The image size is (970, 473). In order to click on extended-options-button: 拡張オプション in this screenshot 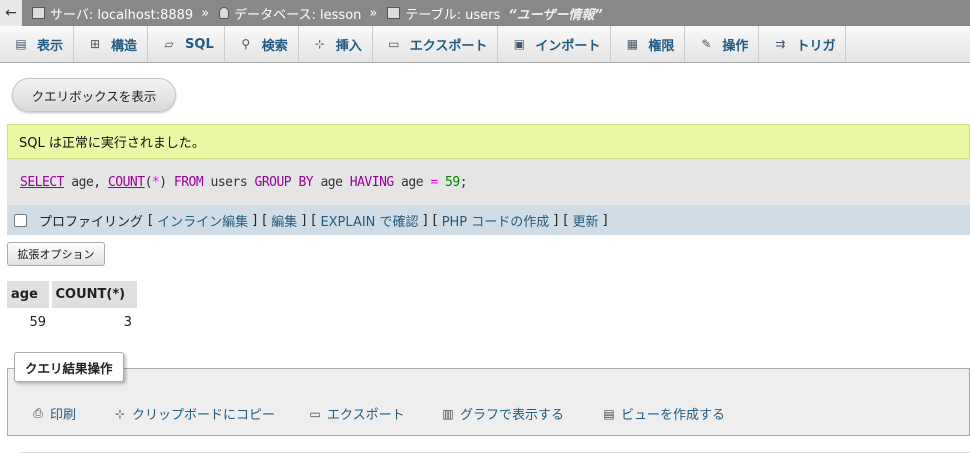, I will do `click(56, 254)`.